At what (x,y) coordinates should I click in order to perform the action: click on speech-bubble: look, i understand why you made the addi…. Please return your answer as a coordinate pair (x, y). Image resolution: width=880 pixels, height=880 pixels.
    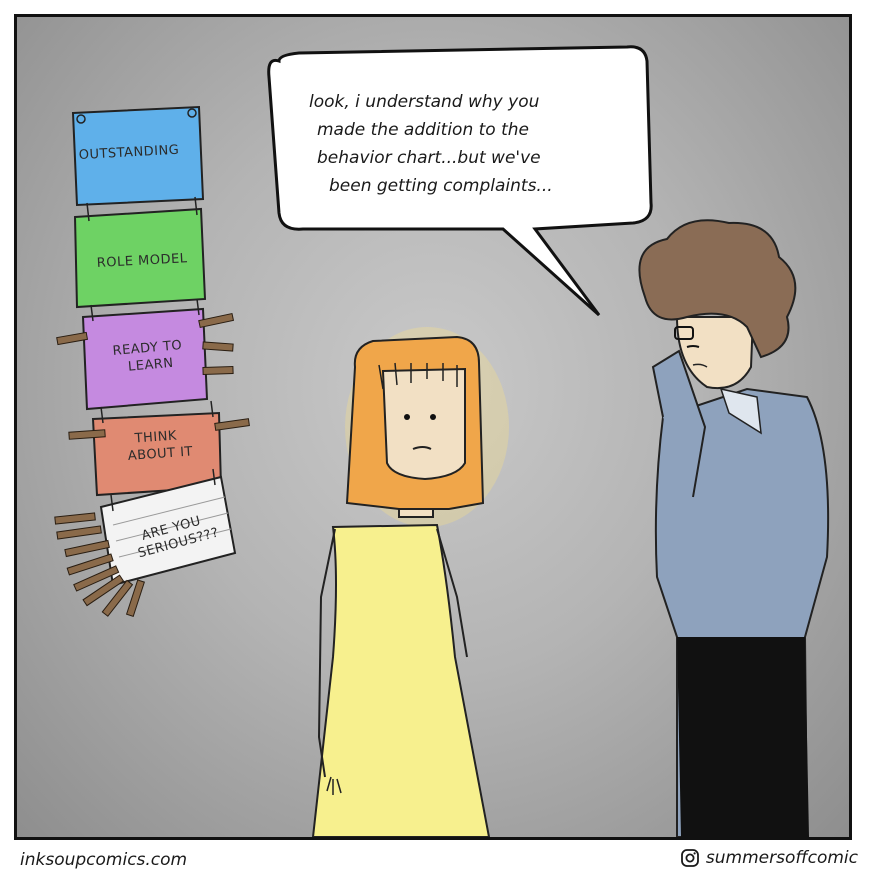
    Looking at the image, I should click on (460, 181).